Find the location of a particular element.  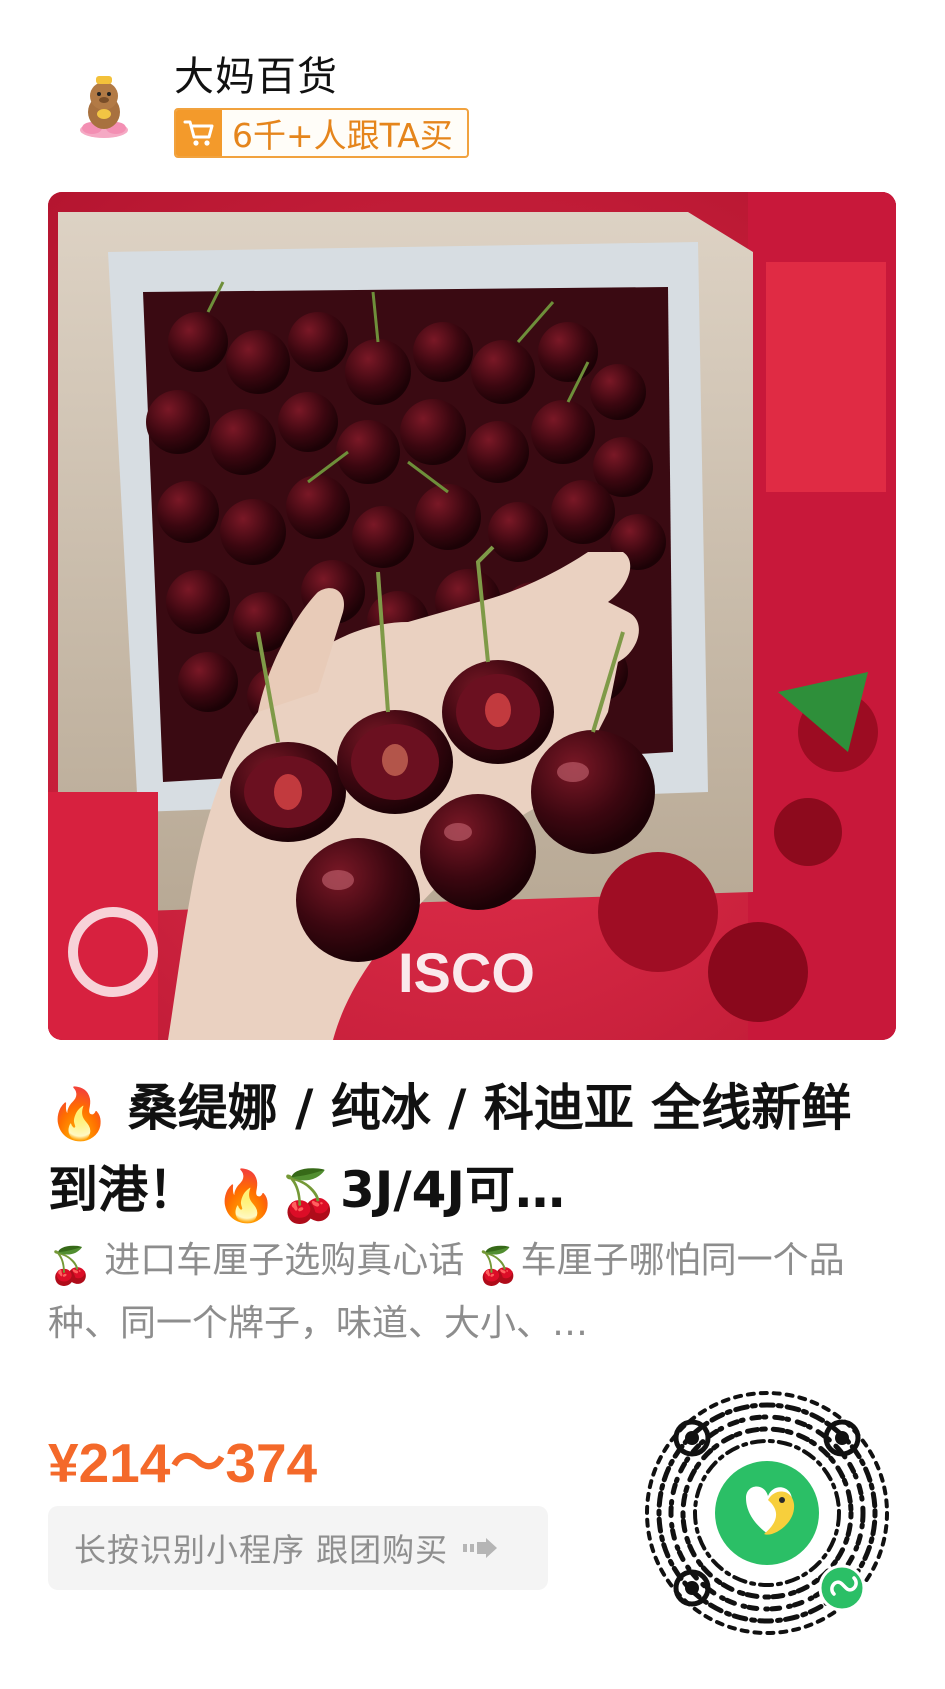

description-text: 进口车厘子选购真心话 is located at coordinates (284, 1260).